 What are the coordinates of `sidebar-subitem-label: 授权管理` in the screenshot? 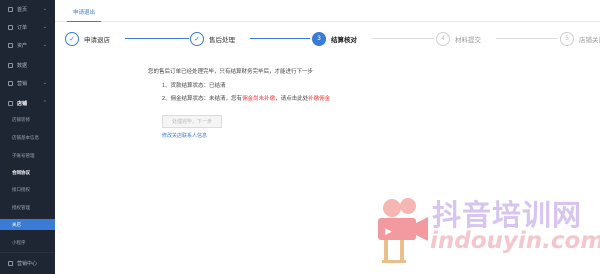 It's located at (21, 207).